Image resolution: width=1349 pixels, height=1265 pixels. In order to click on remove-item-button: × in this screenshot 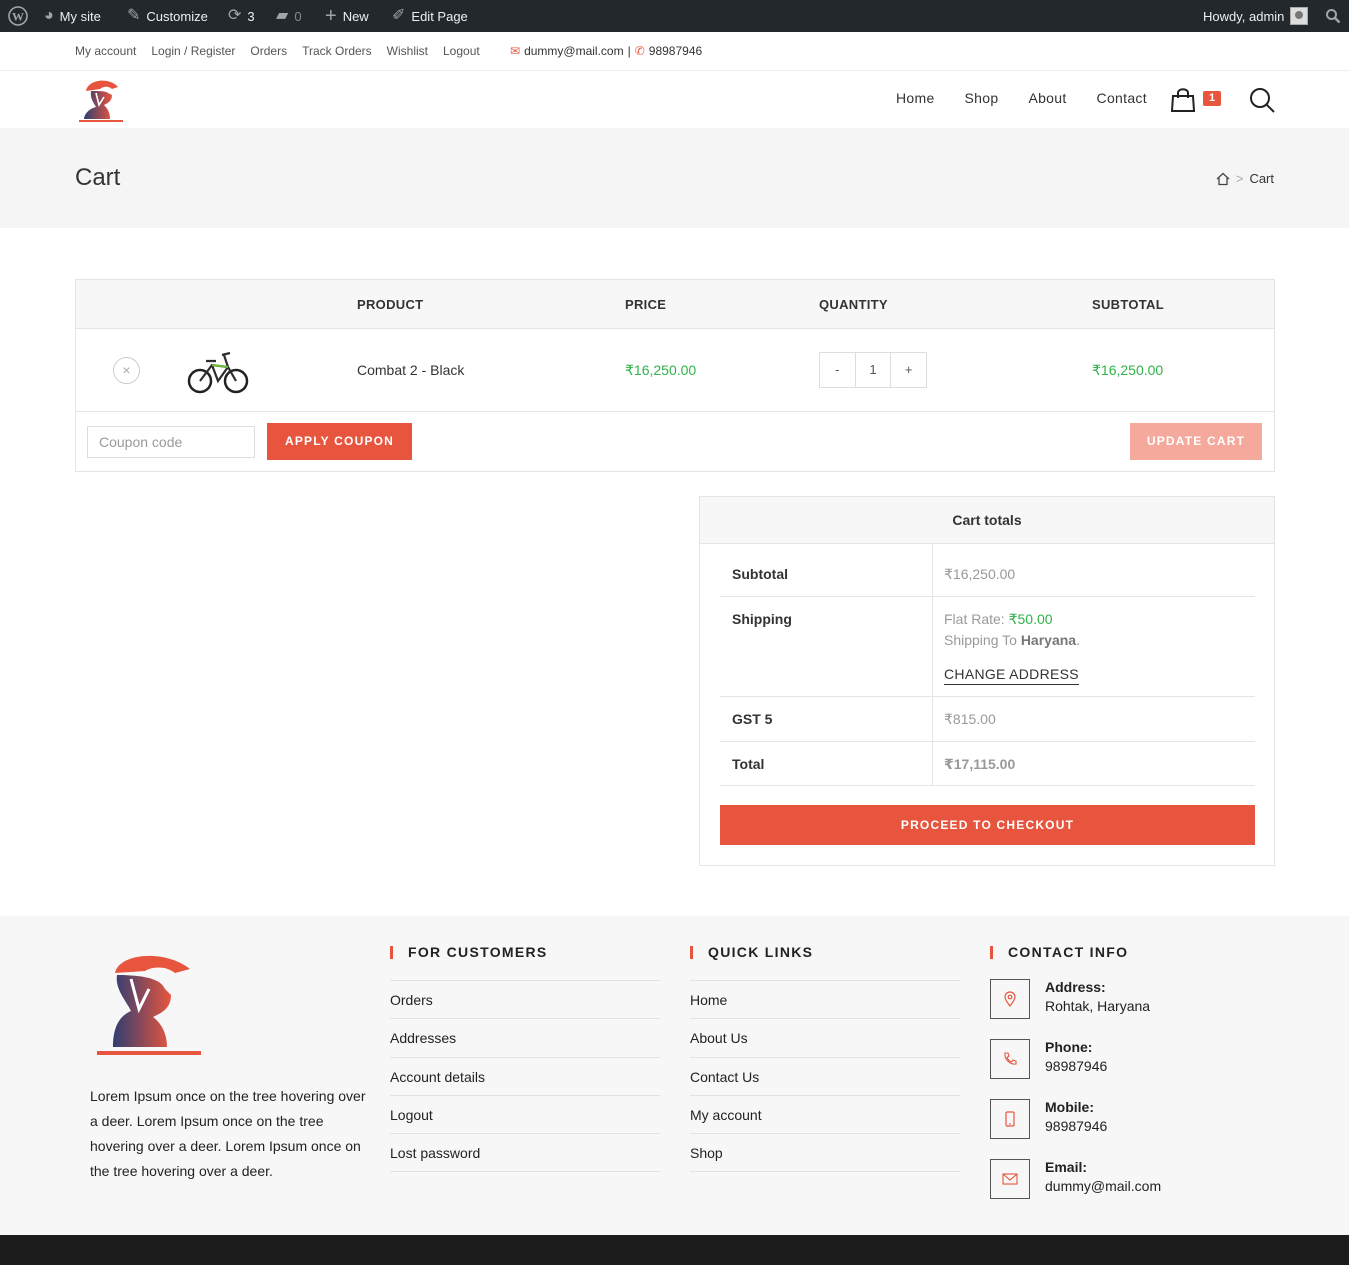, I will do `click(126, 370)`.